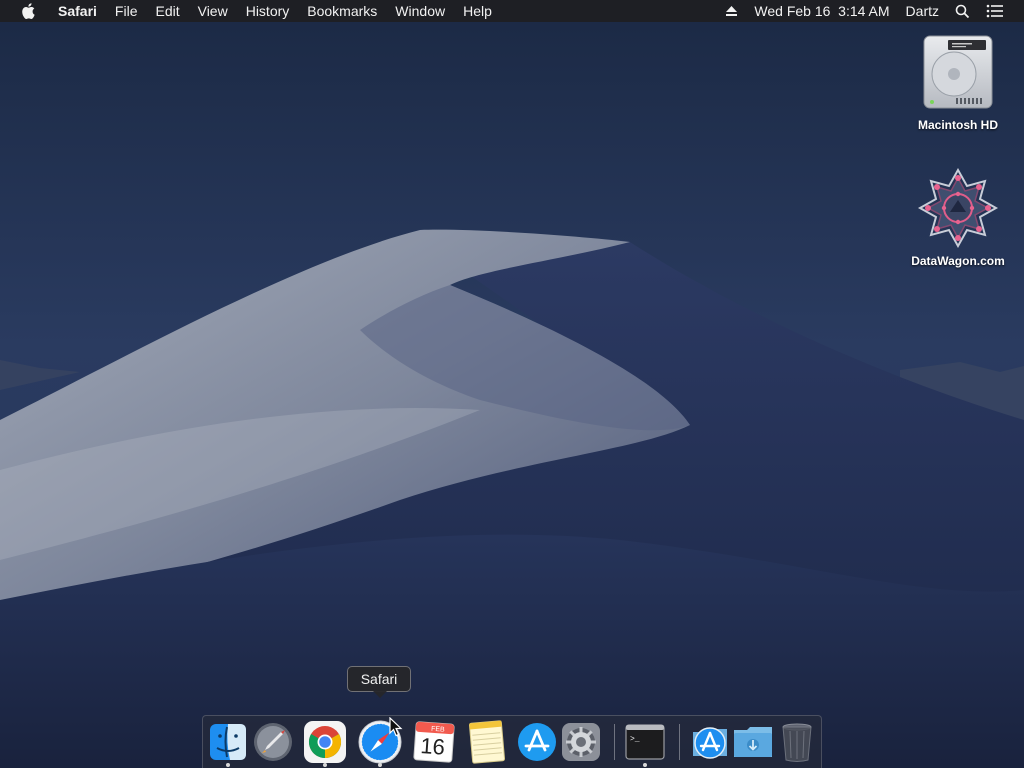 The width and height of the screenshot is (1024, 768). Describe the element at coordinates (922, 11) in the screenshot. I see `menu-user: Dartz` at that location.